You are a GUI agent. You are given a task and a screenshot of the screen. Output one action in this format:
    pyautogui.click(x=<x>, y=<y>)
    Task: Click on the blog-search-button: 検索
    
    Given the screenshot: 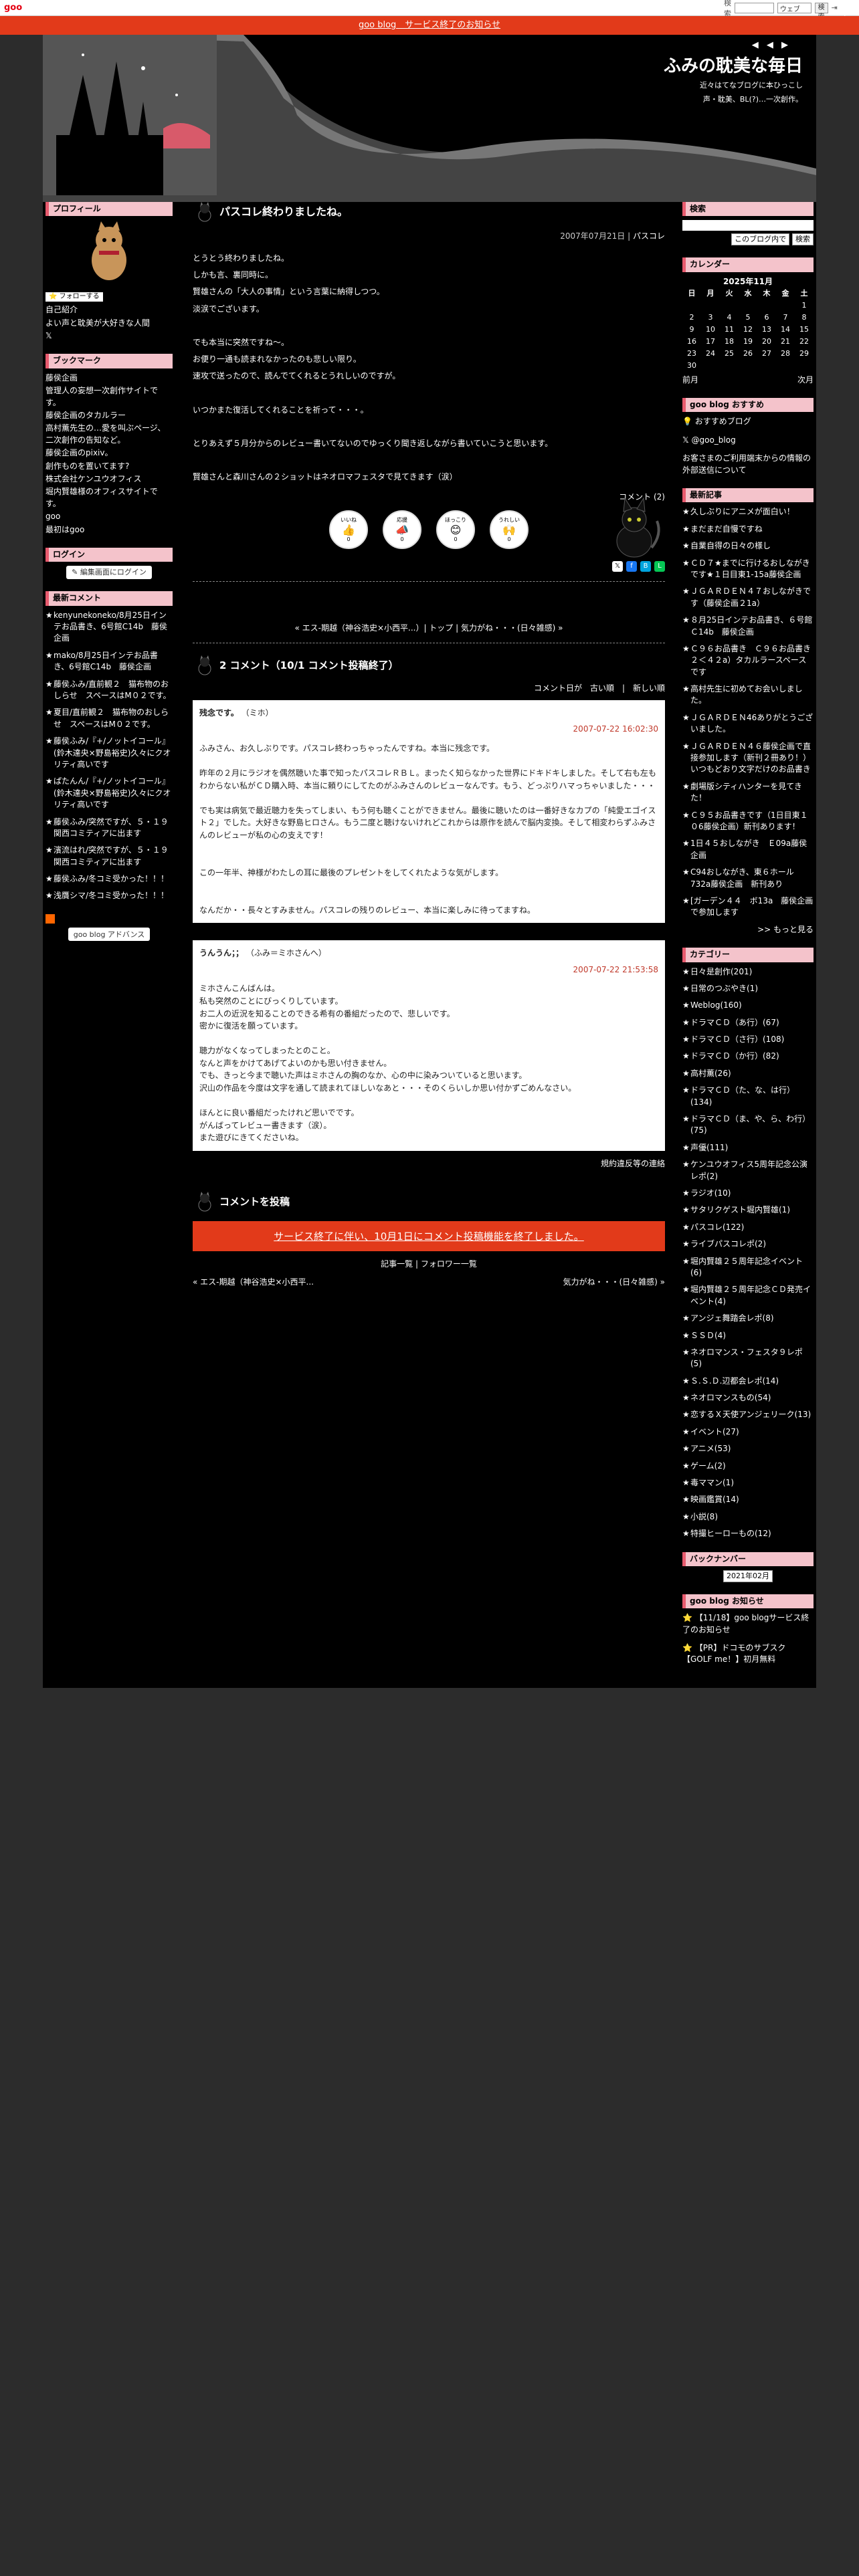 What is the action you would take?
    pyautogui.click(x=803, y=239)
    